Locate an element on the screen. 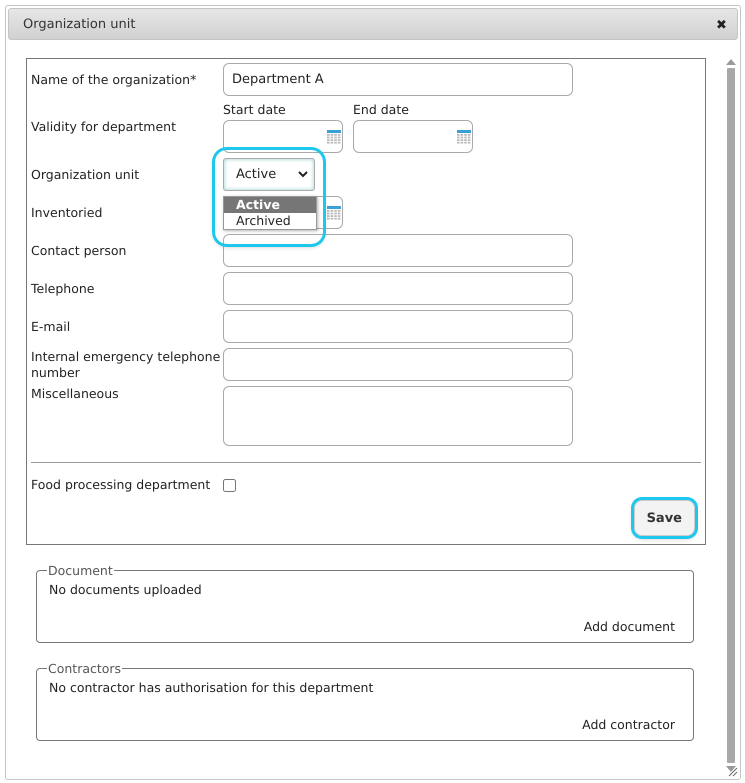 The image size is (745, 783). scroll-down-icon is located at coordinates (731, 769).